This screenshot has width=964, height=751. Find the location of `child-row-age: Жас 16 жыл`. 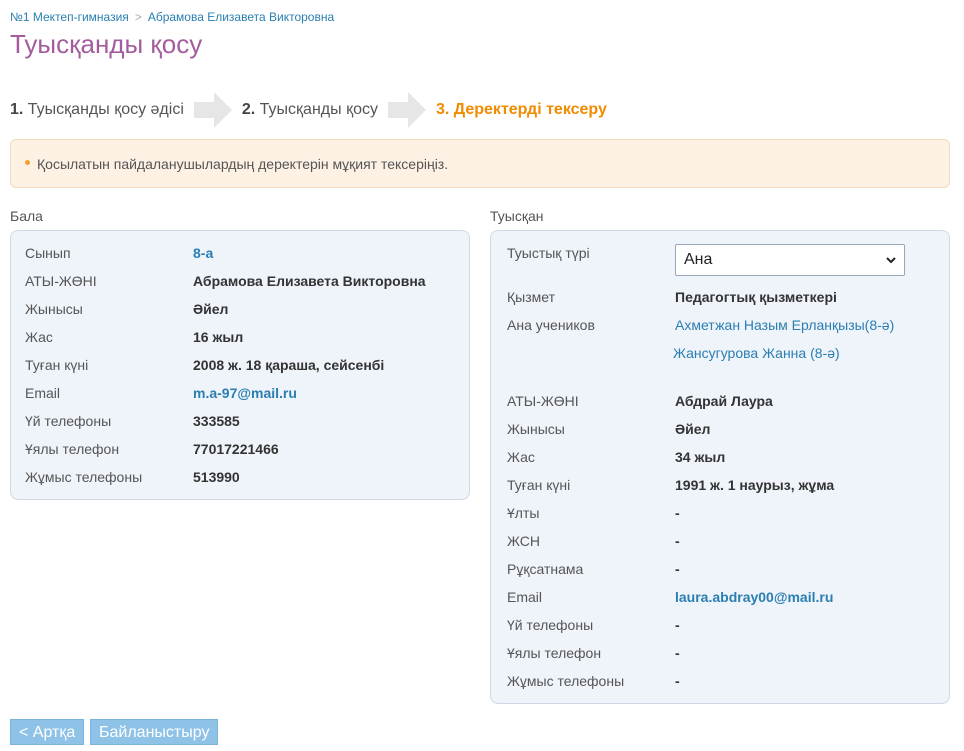

child-row-age: Жас 16 жыл is located at coordinates (134, 337).